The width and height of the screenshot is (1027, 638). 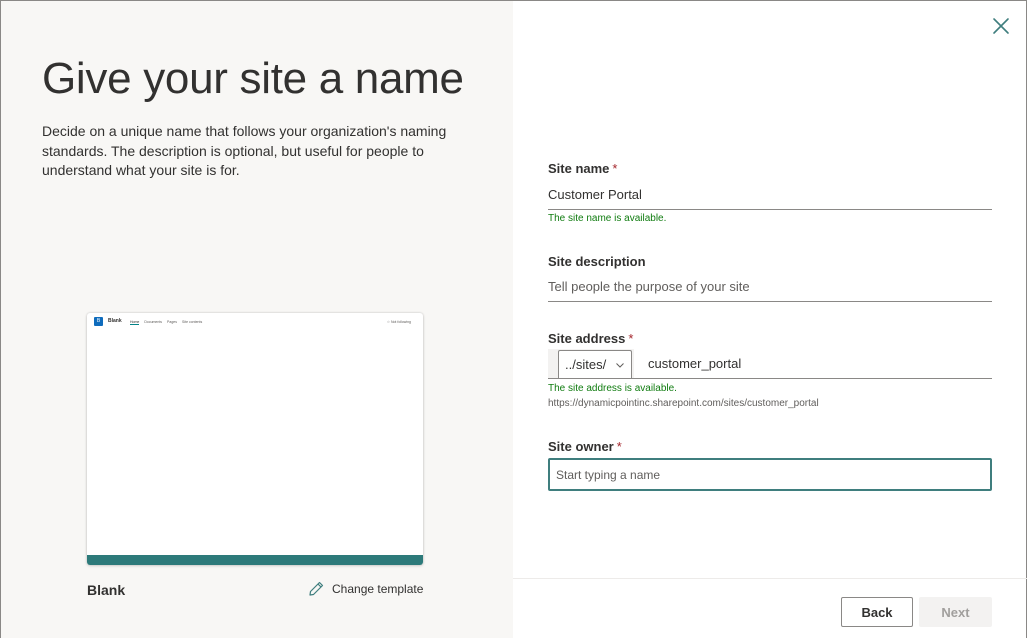 What do you see at coordinates (172, 322) in the screenshot?
I see `preview-nav-item: Pages` at bounding box center [172, 322].